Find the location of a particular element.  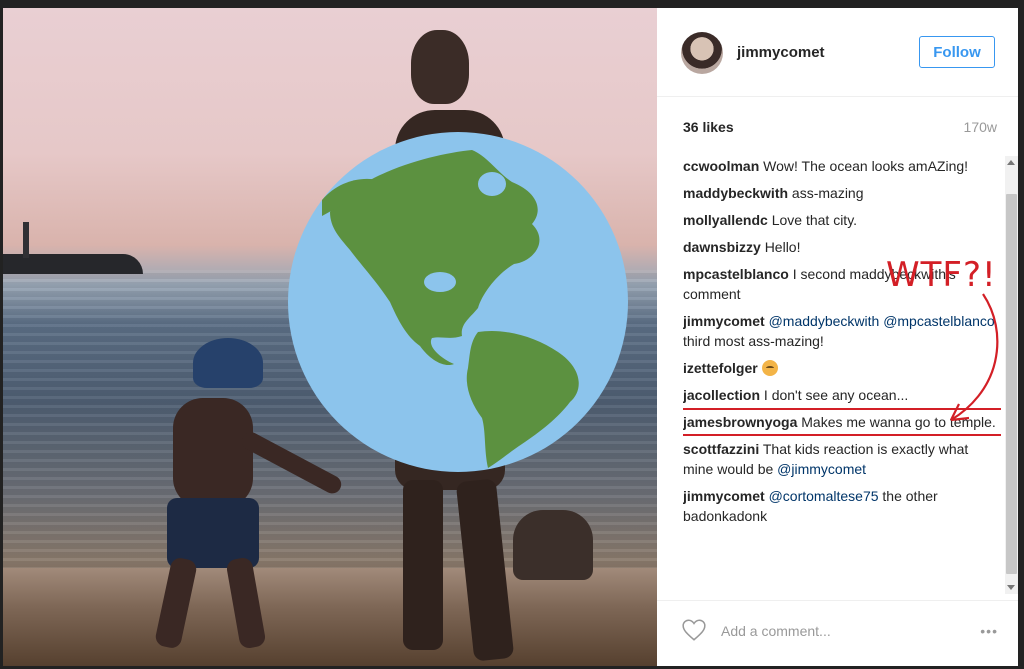

annotation-arrow-icon is located at coordinates (974, 357).